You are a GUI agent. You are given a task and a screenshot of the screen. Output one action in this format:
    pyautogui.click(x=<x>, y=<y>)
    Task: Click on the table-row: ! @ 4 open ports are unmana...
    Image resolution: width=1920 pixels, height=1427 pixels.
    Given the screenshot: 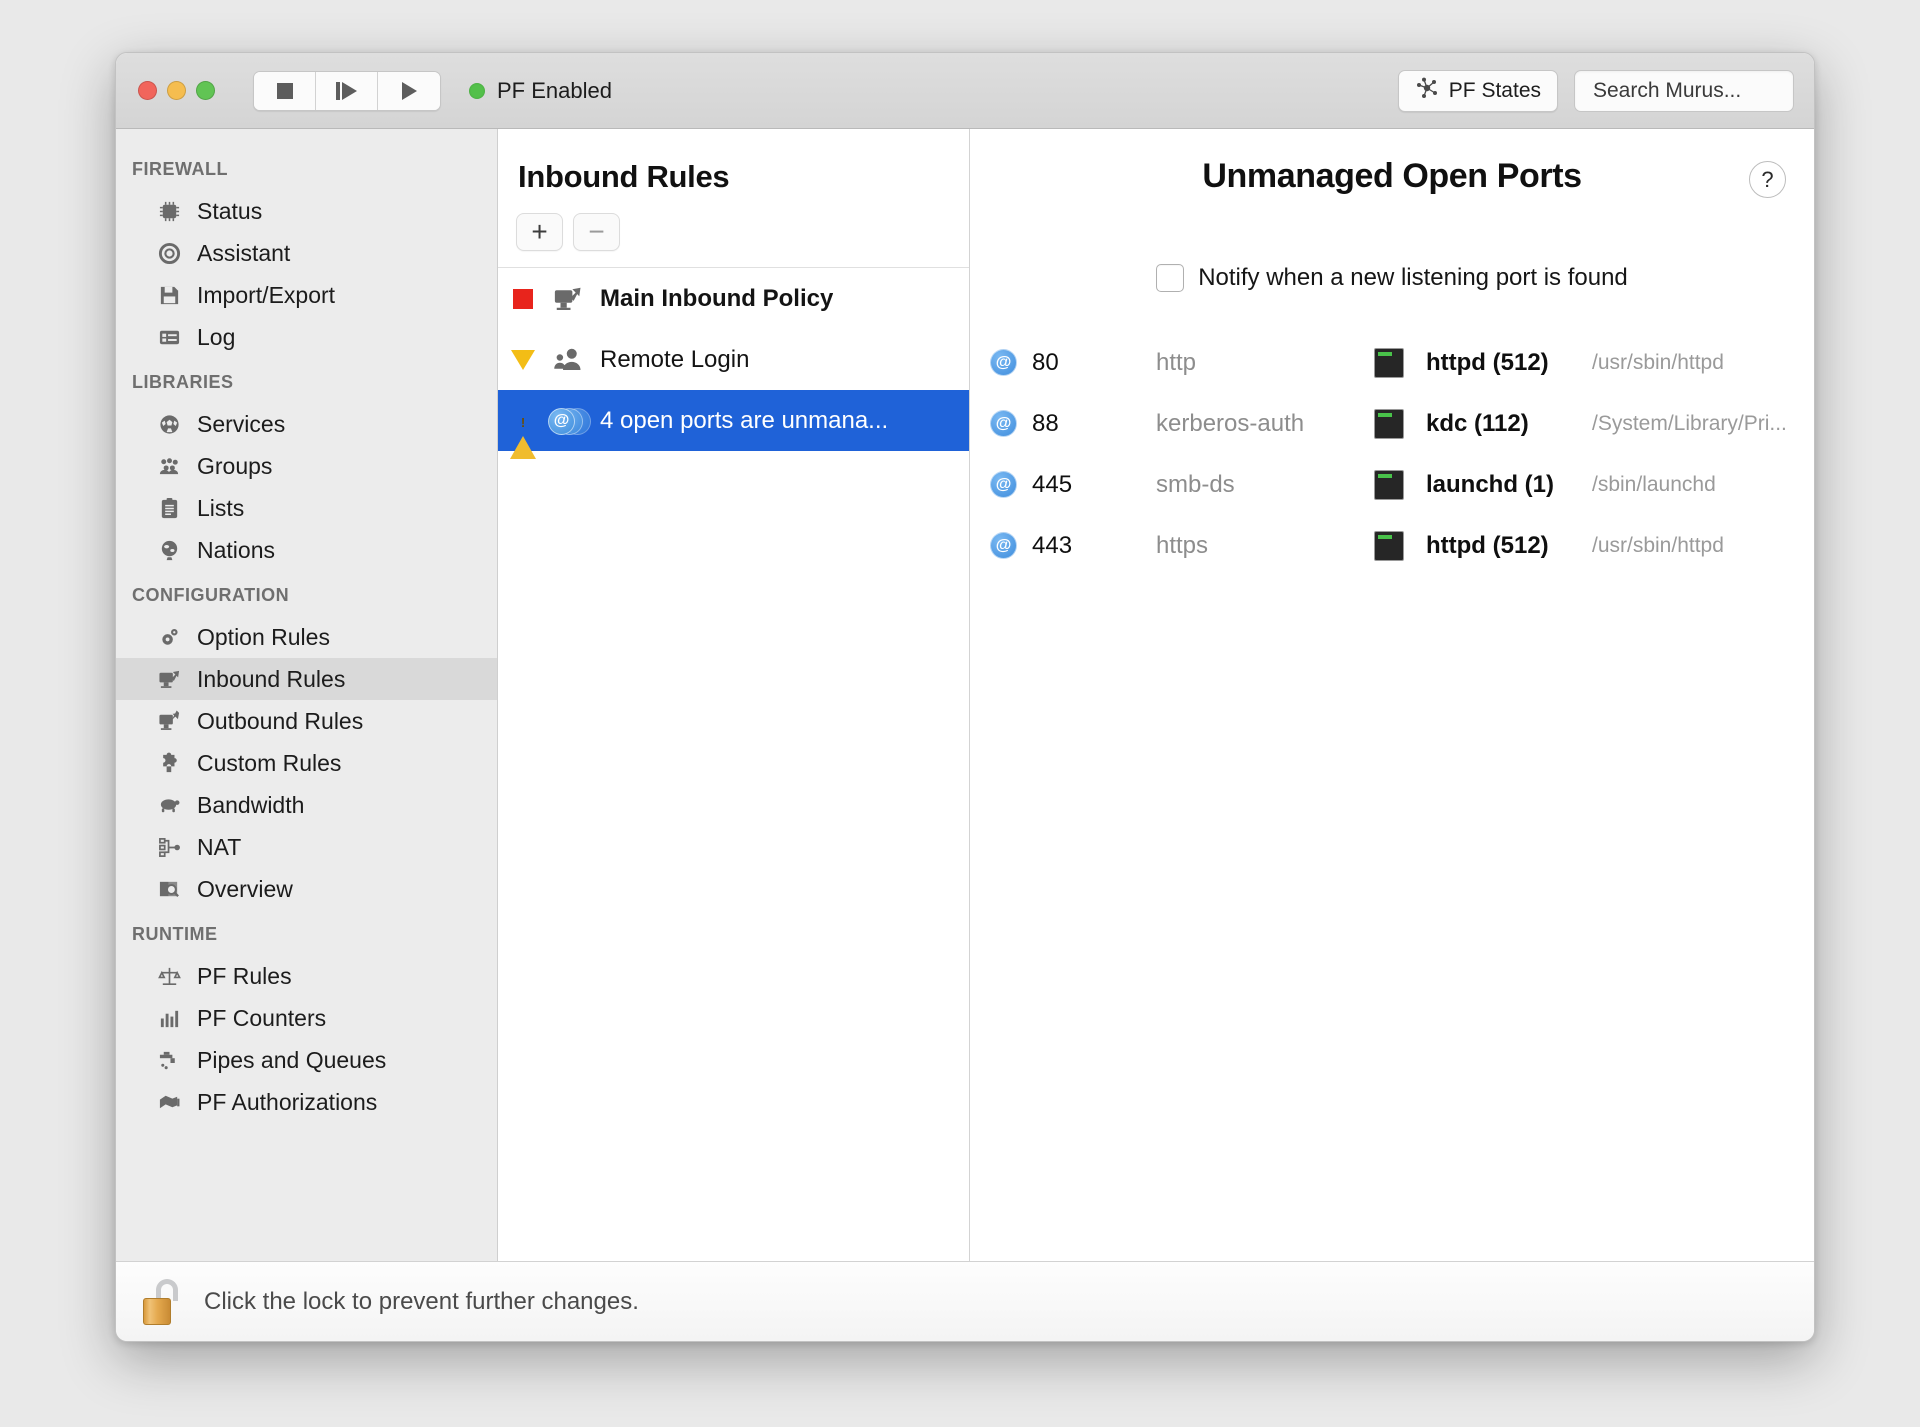 What is the action you would take?
    pyautogui.click(x=733, y=424)
    